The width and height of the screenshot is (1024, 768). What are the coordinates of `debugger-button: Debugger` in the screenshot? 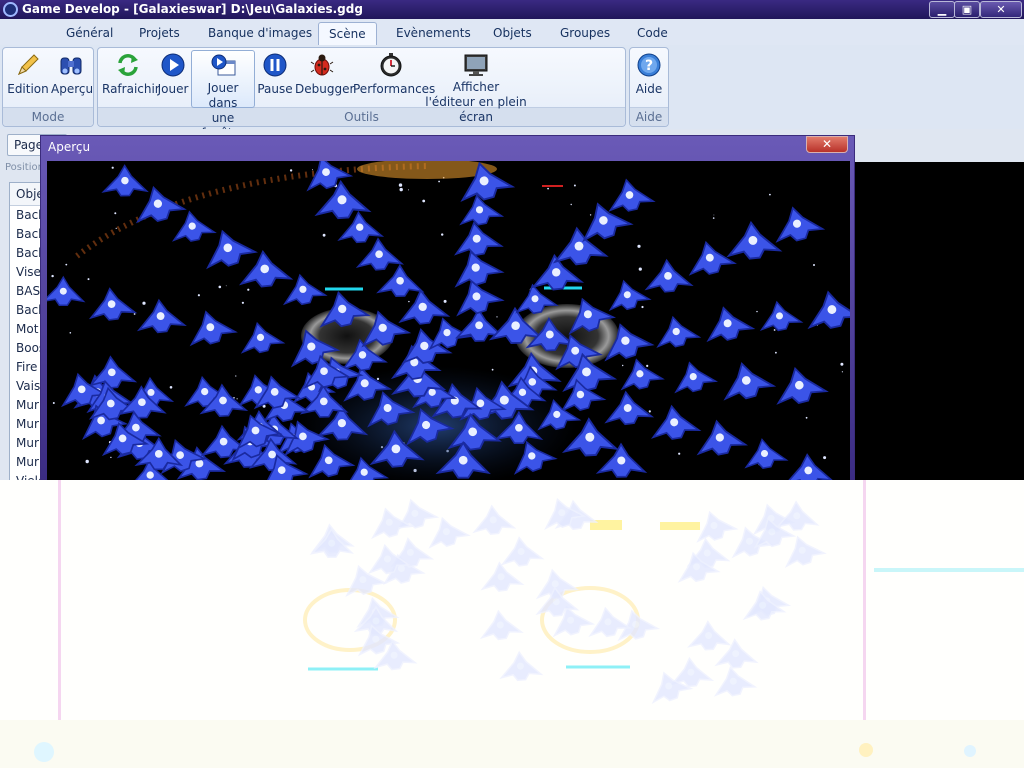 It's located at (324, 73).